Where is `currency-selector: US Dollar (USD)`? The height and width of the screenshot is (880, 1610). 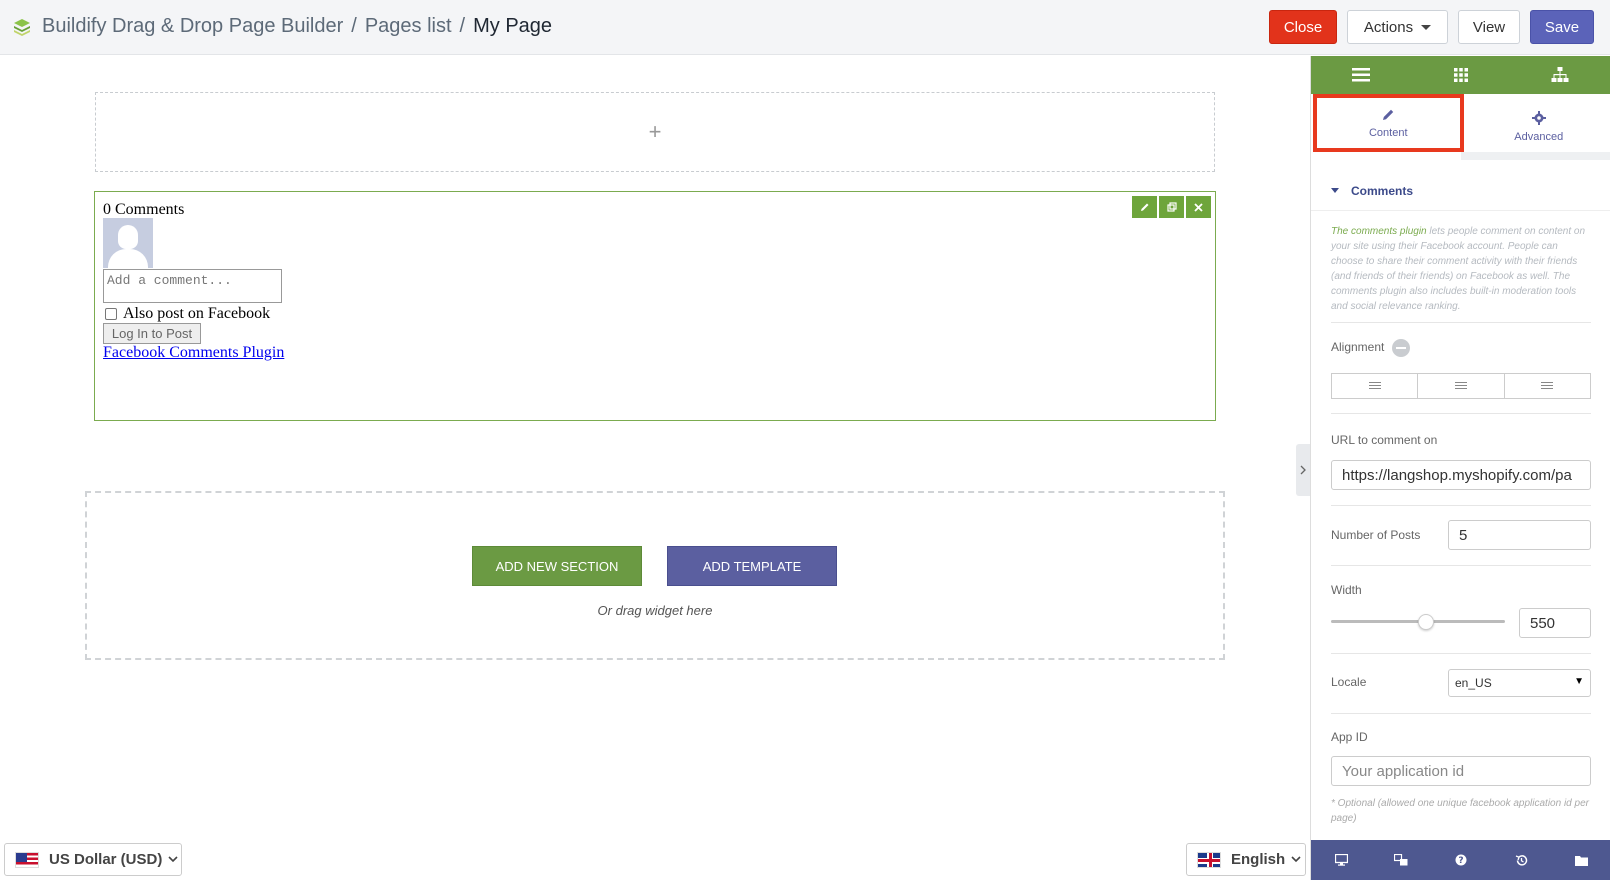 currency-selector: US Dollar (USD) is located at coordinates (93, 859).